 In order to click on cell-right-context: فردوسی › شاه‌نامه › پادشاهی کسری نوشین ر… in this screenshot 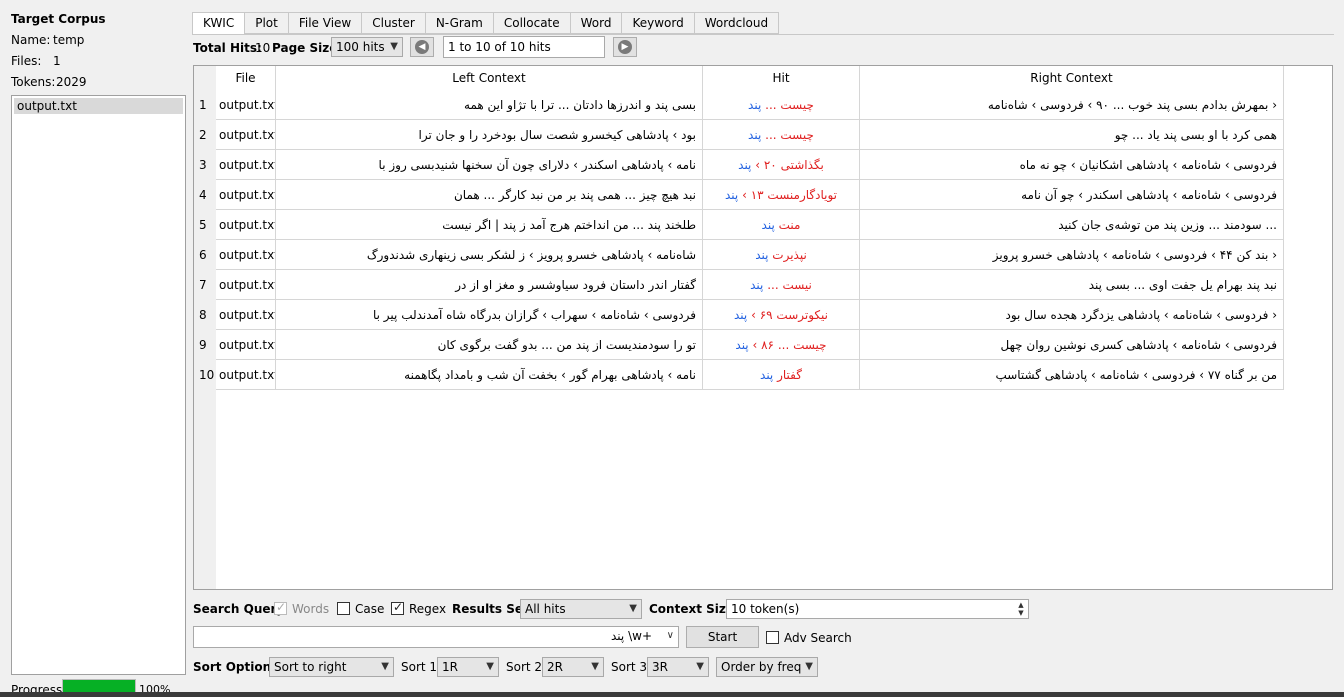, I will do `click(1072, 345)`.